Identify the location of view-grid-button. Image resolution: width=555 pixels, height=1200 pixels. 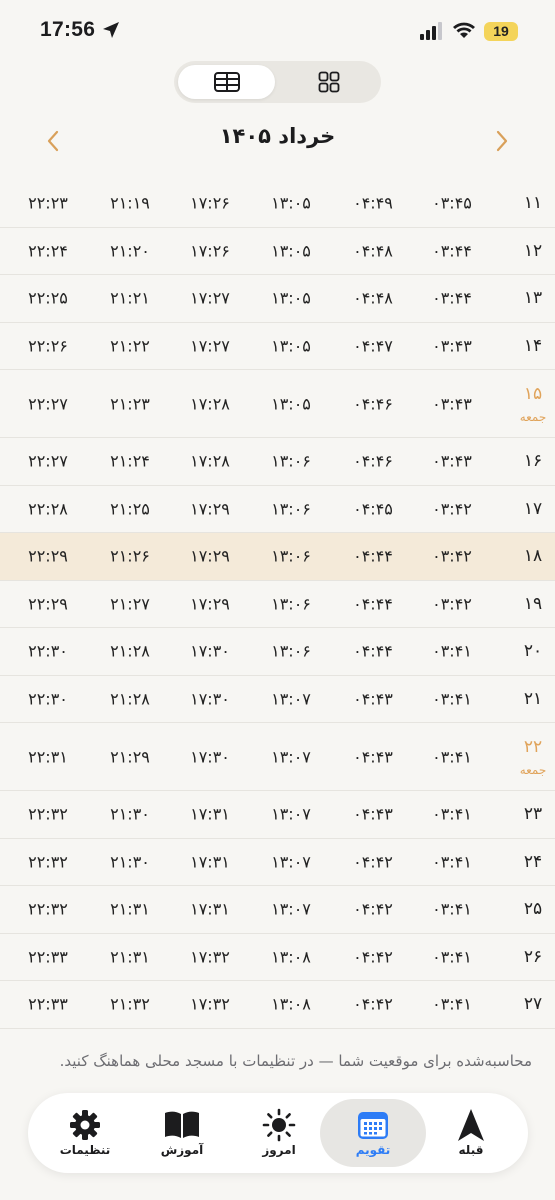
(328, 82).